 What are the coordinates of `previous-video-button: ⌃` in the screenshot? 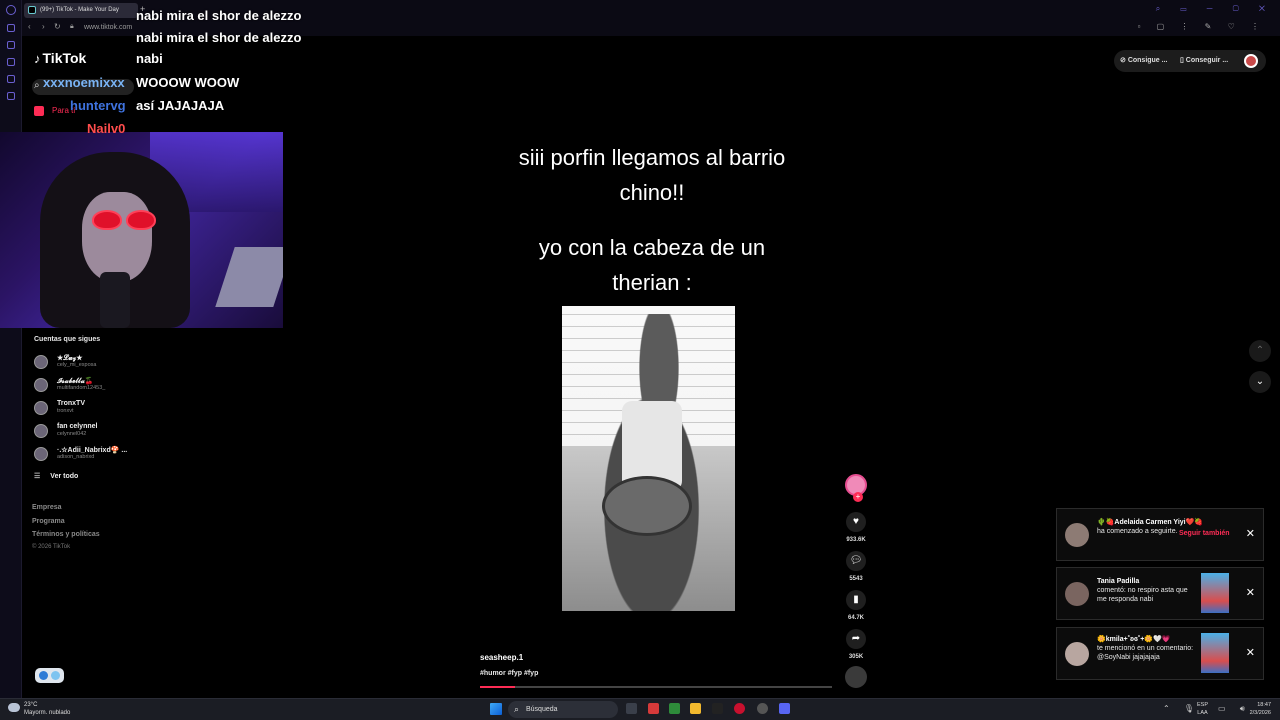 It's located at (1260, 351).